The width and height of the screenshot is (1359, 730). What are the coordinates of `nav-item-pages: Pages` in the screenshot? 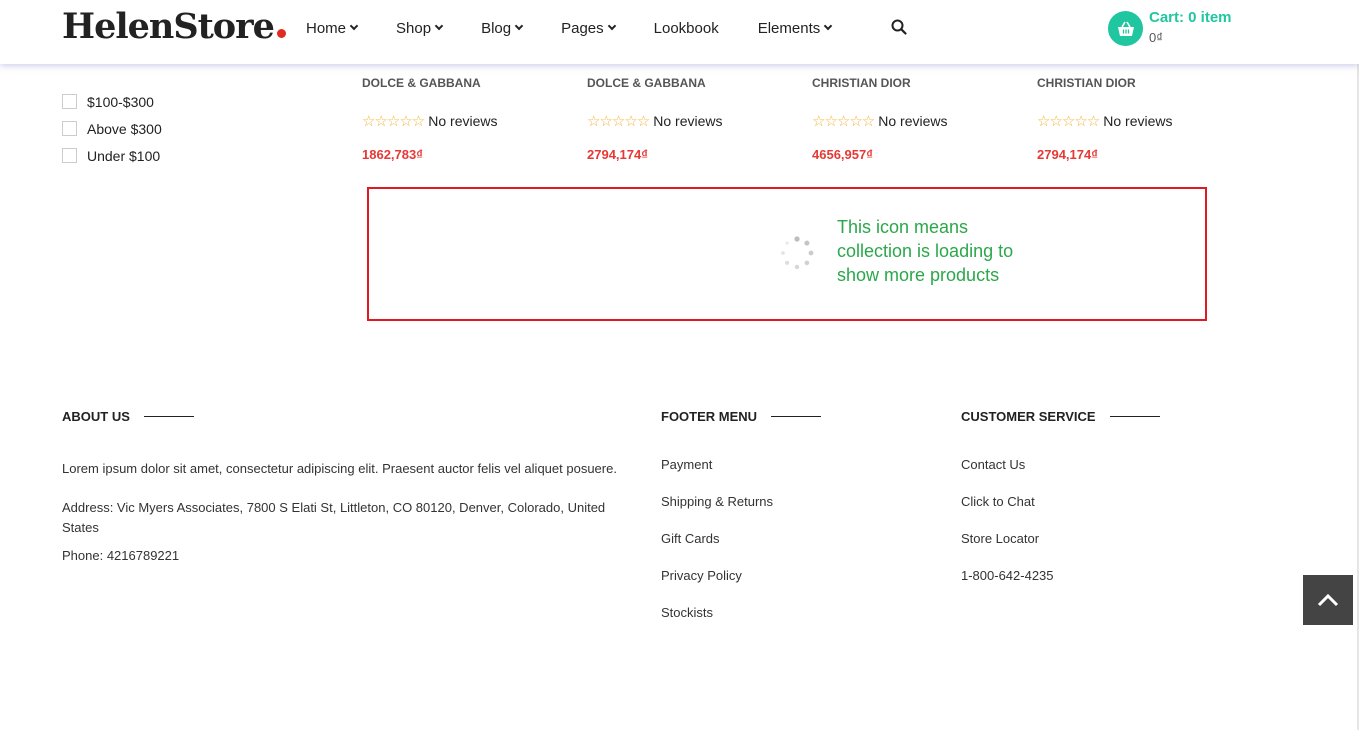 It's located at (588, 28).